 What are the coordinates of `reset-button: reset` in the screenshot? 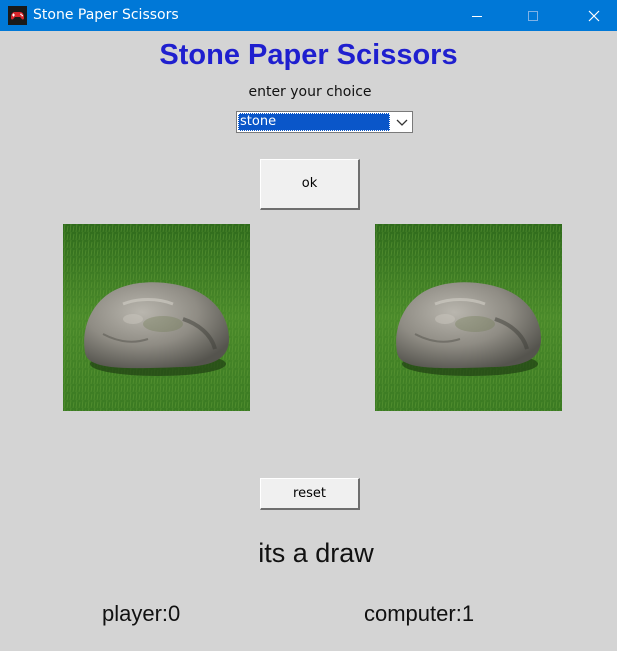 It's located at (310, 494).